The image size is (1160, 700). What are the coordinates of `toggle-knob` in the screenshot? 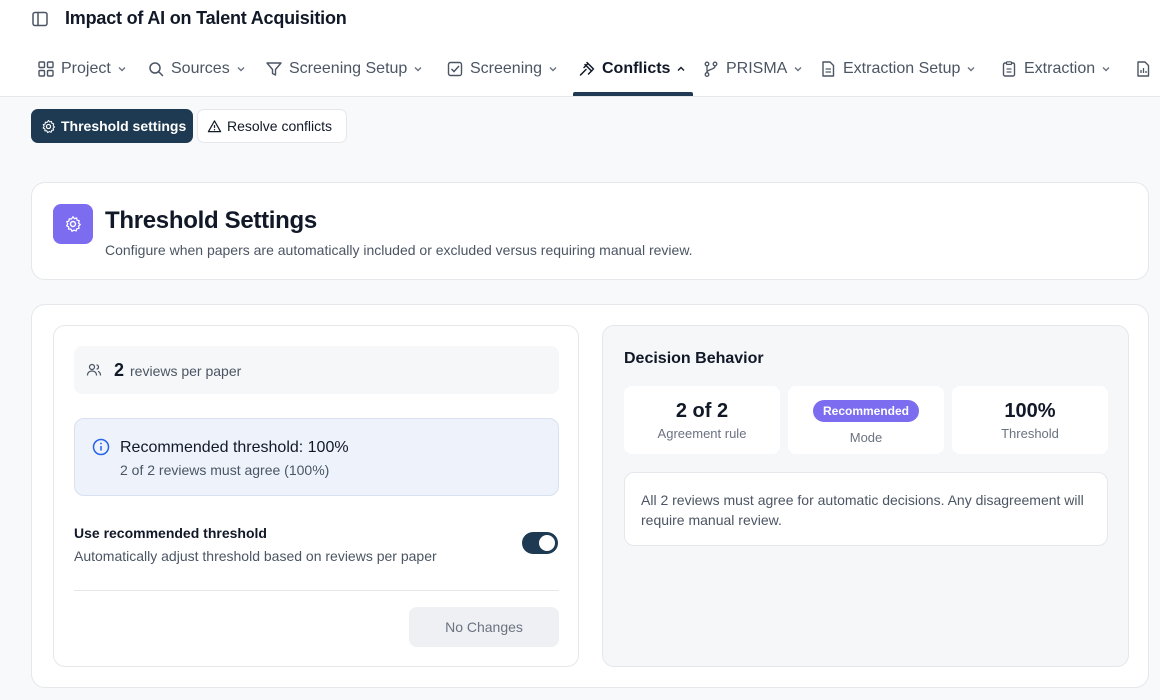 It's located at (547, 543).